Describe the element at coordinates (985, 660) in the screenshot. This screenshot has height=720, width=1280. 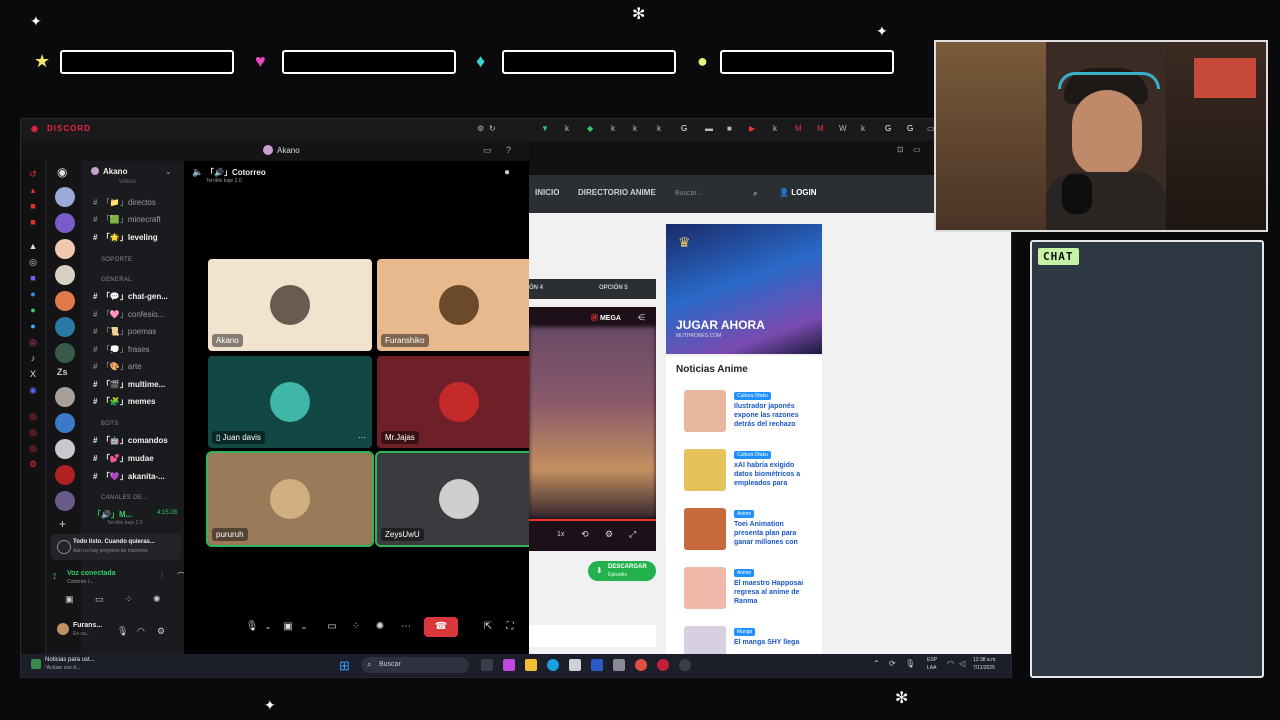
I see `clock-time: 12:38 a.m.` at that location.